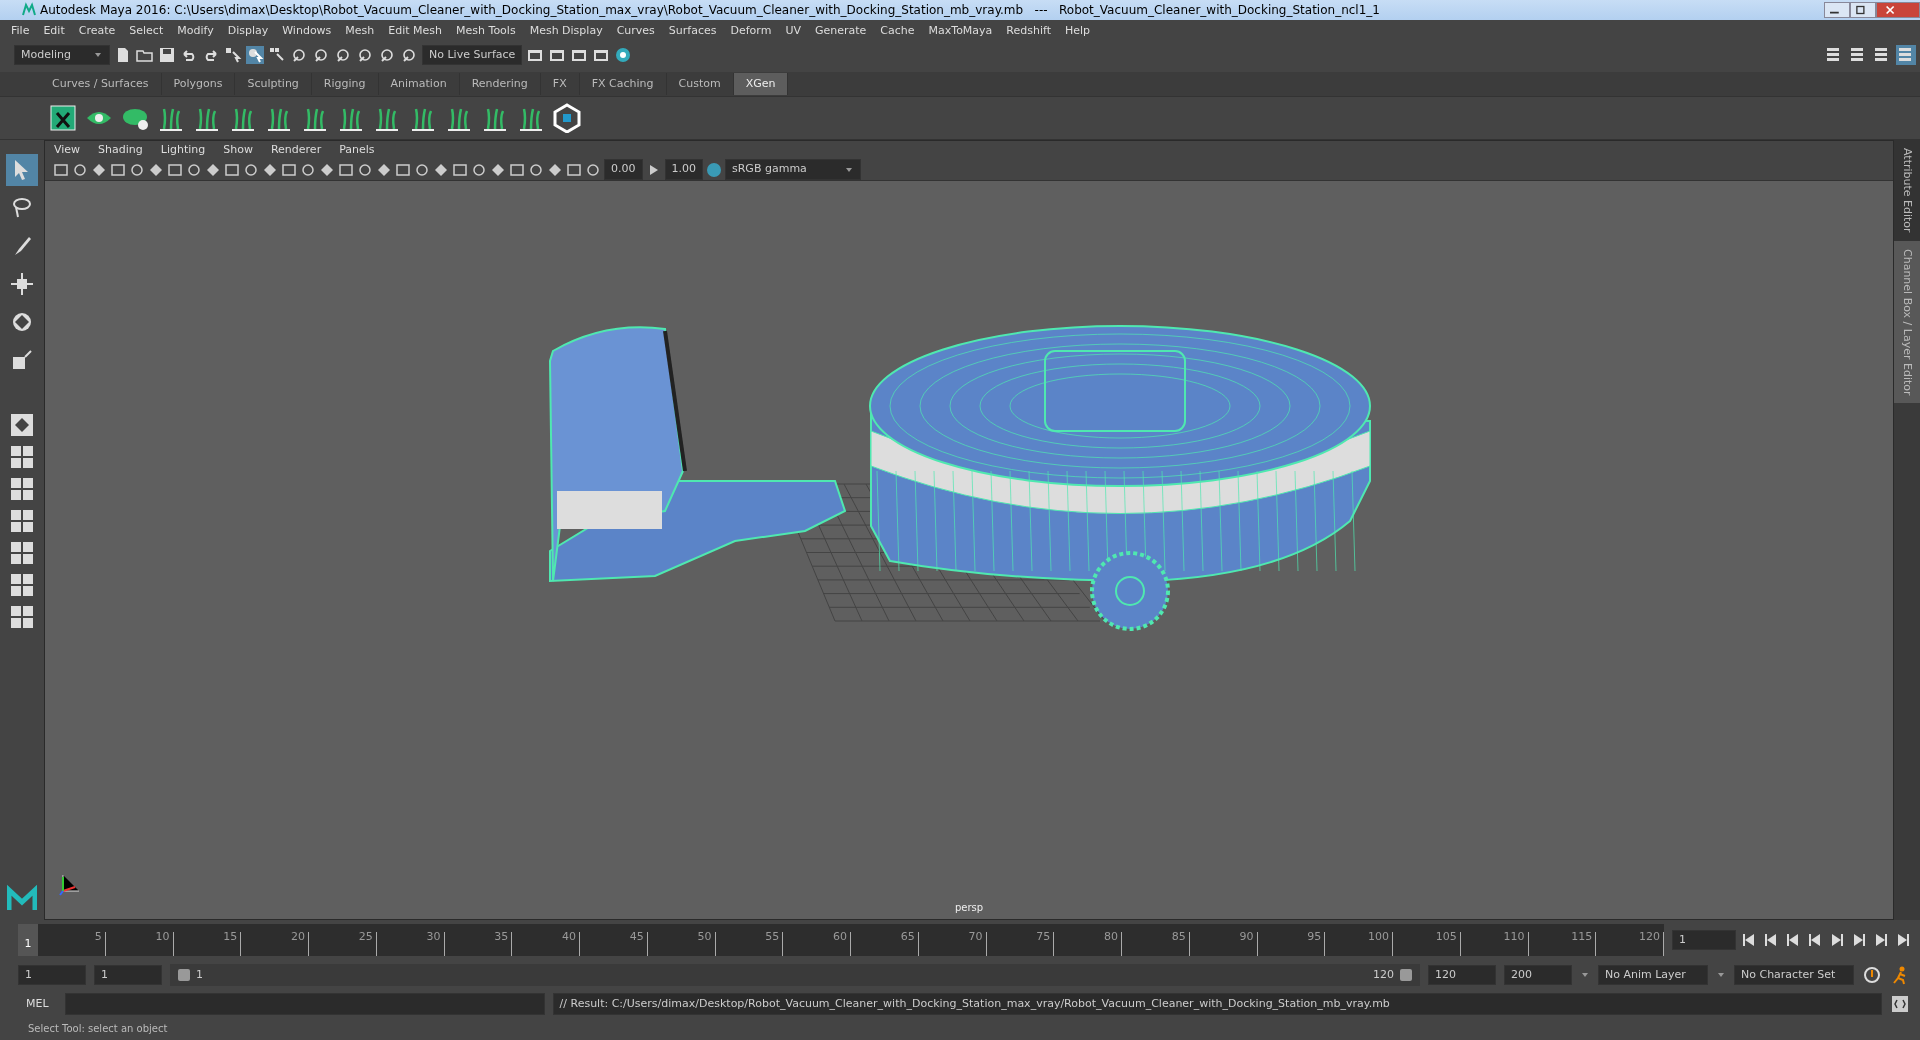  What do you see at coordinates (751, 31) in the screenshot?
I see `menu-item: Deform` at bounding box center [751, 31].